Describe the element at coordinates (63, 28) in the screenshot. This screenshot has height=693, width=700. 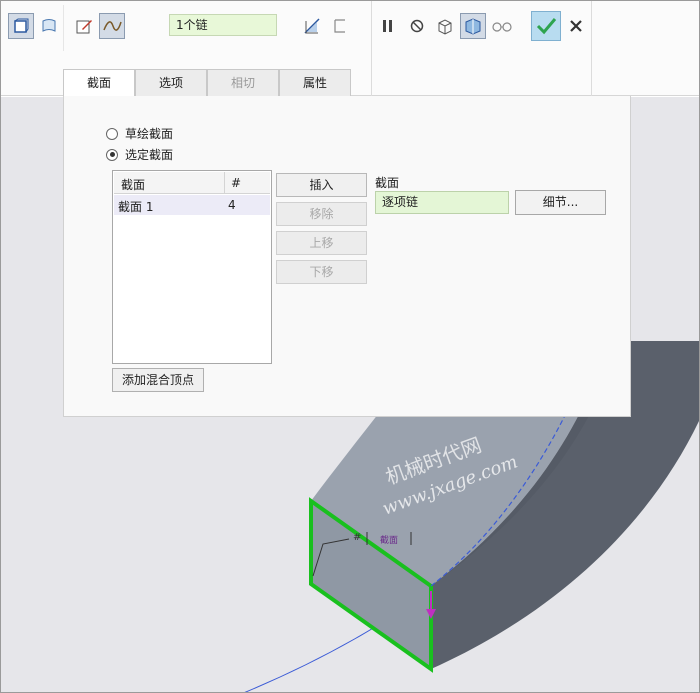
I see `toolbar-separator` at that location.